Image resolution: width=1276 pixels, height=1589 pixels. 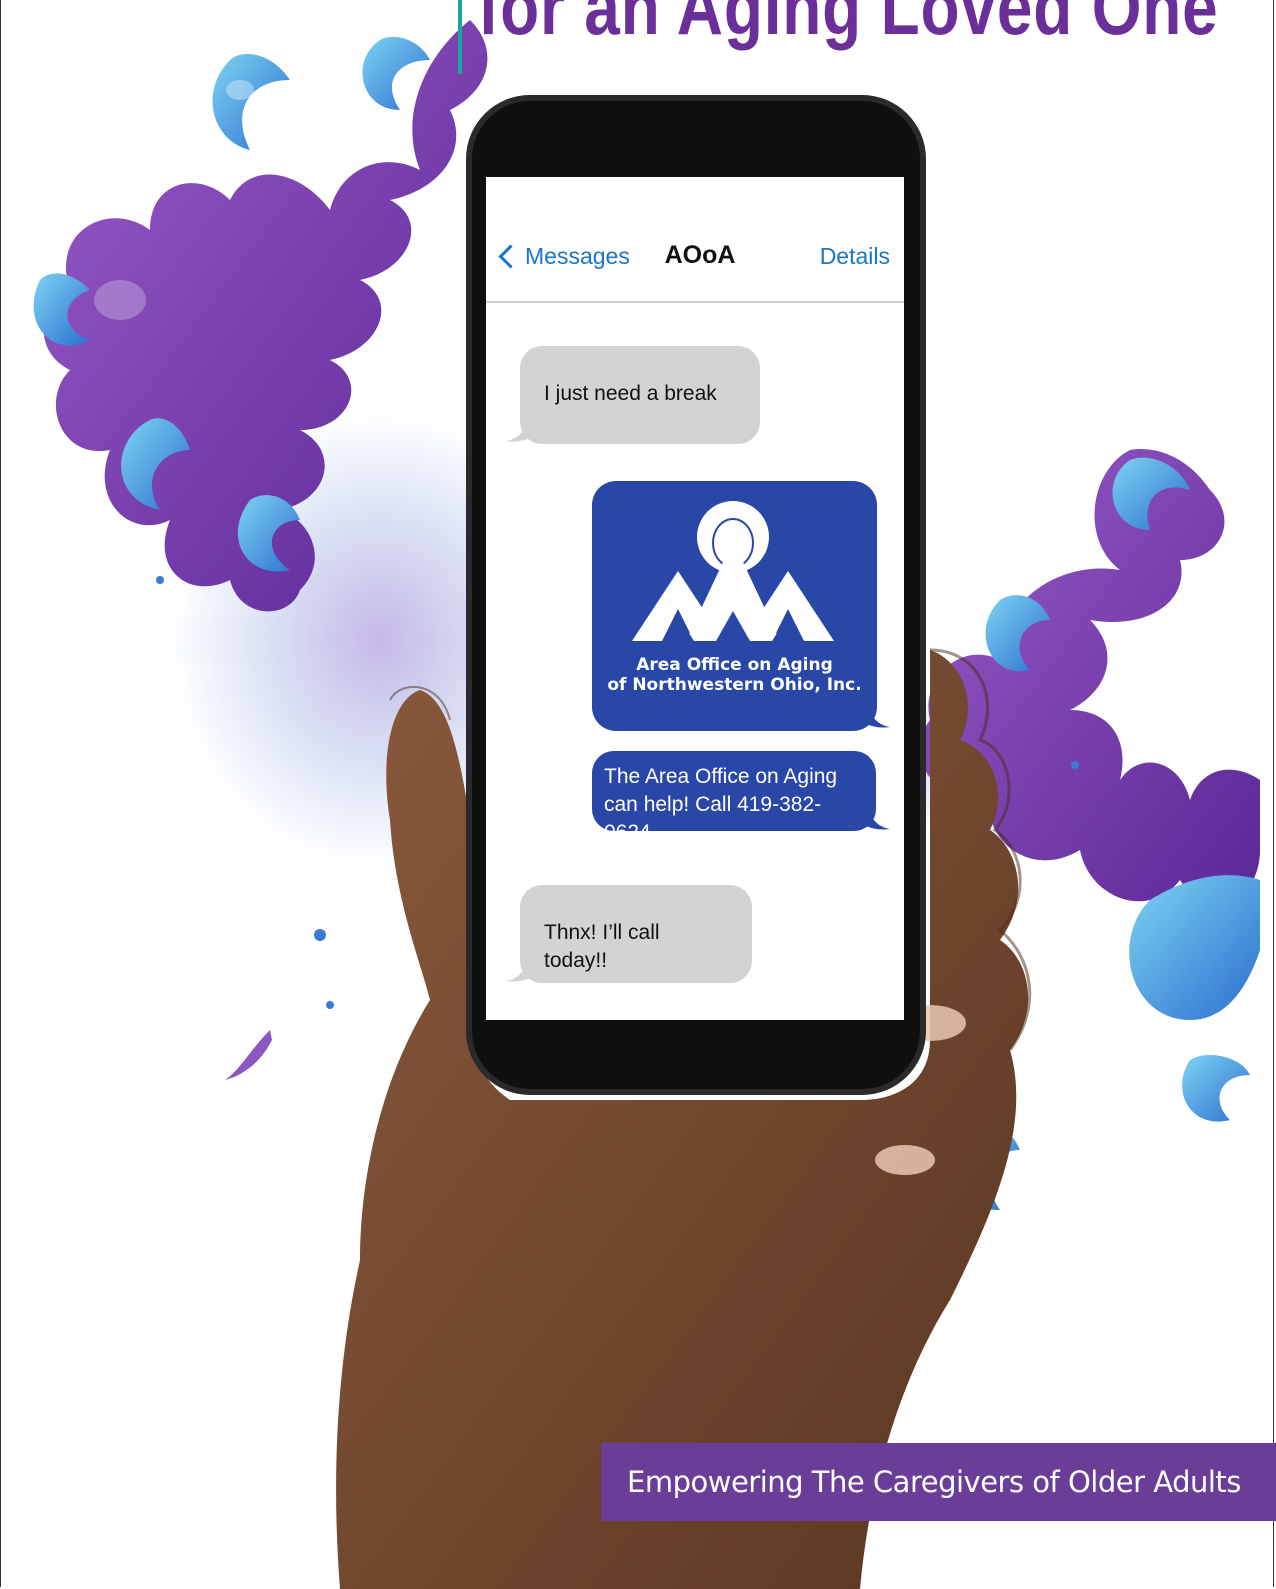 What do you see at coordinates (460, 37) in the screenshot?
I see `headline-accent-bar` at bounding box center [460, 37].